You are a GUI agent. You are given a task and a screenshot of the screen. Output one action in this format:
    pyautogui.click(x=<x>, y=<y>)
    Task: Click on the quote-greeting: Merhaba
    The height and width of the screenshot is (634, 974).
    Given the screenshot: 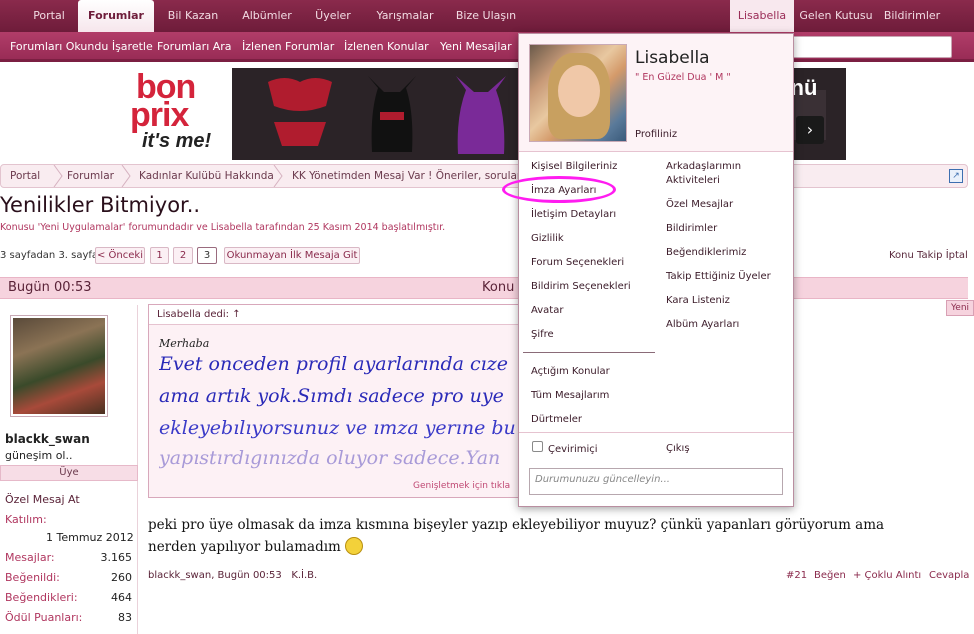 What is the action you would take?
    pyautogui.click(x=184, y=343)
    